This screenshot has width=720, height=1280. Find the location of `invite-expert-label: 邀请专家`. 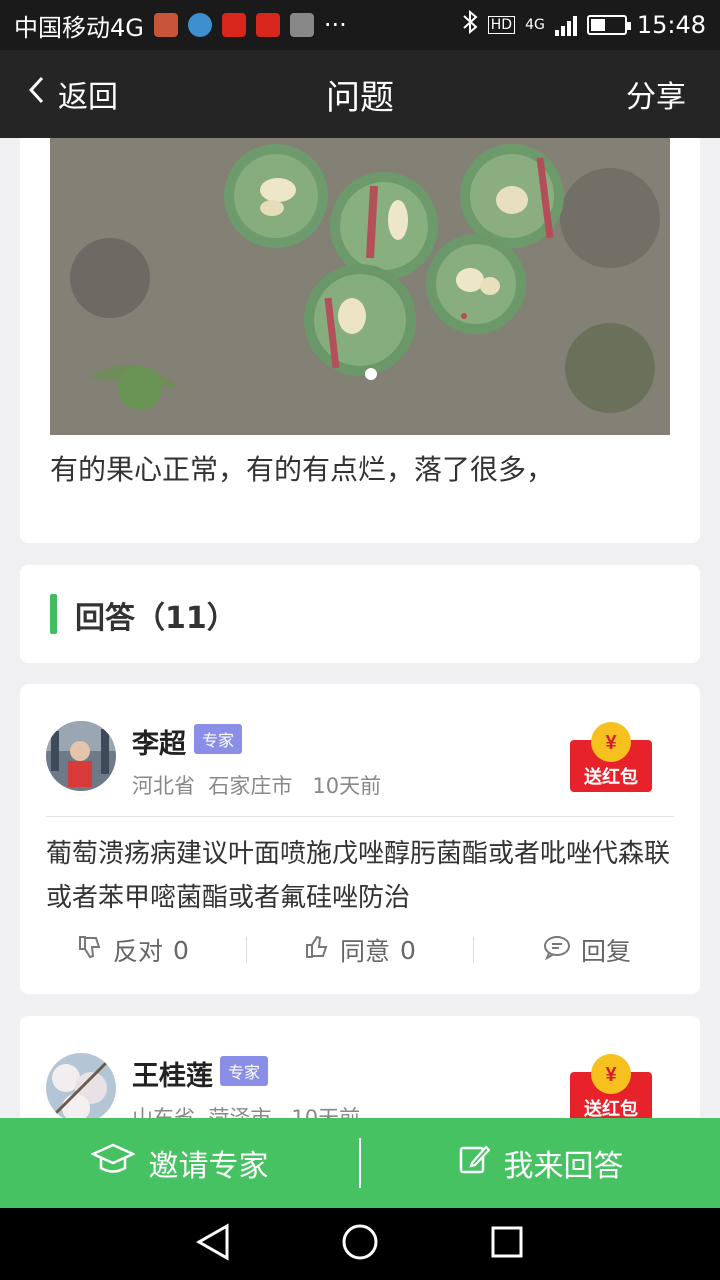

invite-expert-label: 邀请专家 is located at coordinates (208, 1166).